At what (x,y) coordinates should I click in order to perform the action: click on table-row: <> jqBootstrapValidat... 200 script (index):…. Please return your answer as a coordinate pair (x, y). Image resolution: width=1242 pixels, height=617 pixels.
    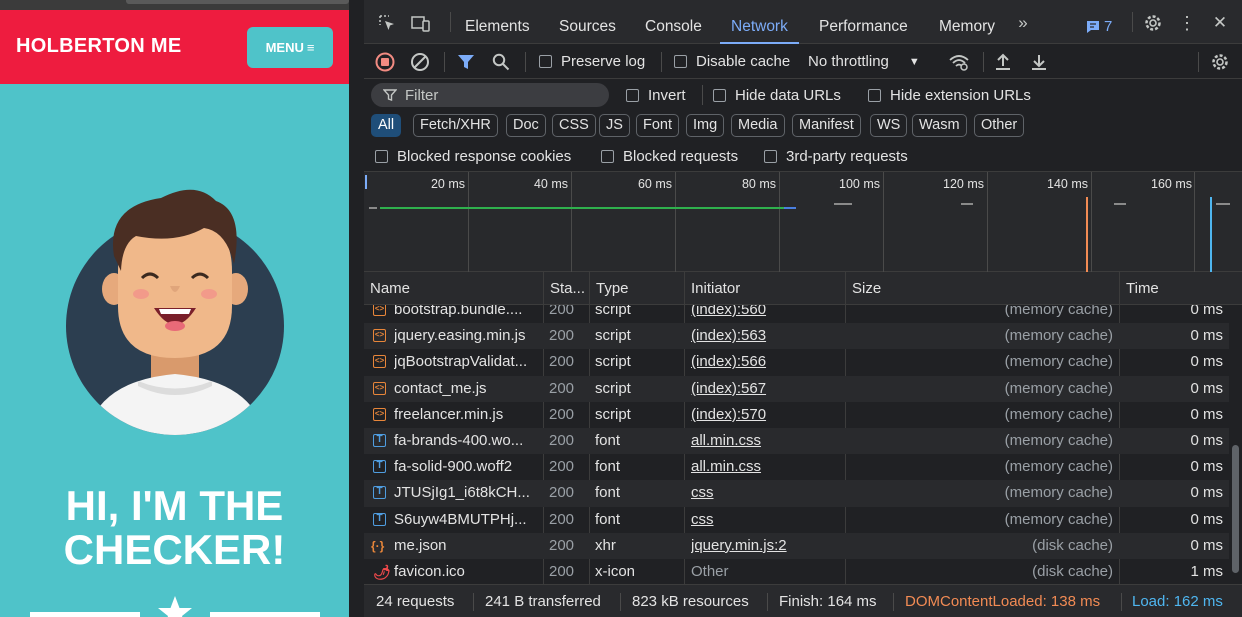
    Looking at the image, I should click on (796, 362).